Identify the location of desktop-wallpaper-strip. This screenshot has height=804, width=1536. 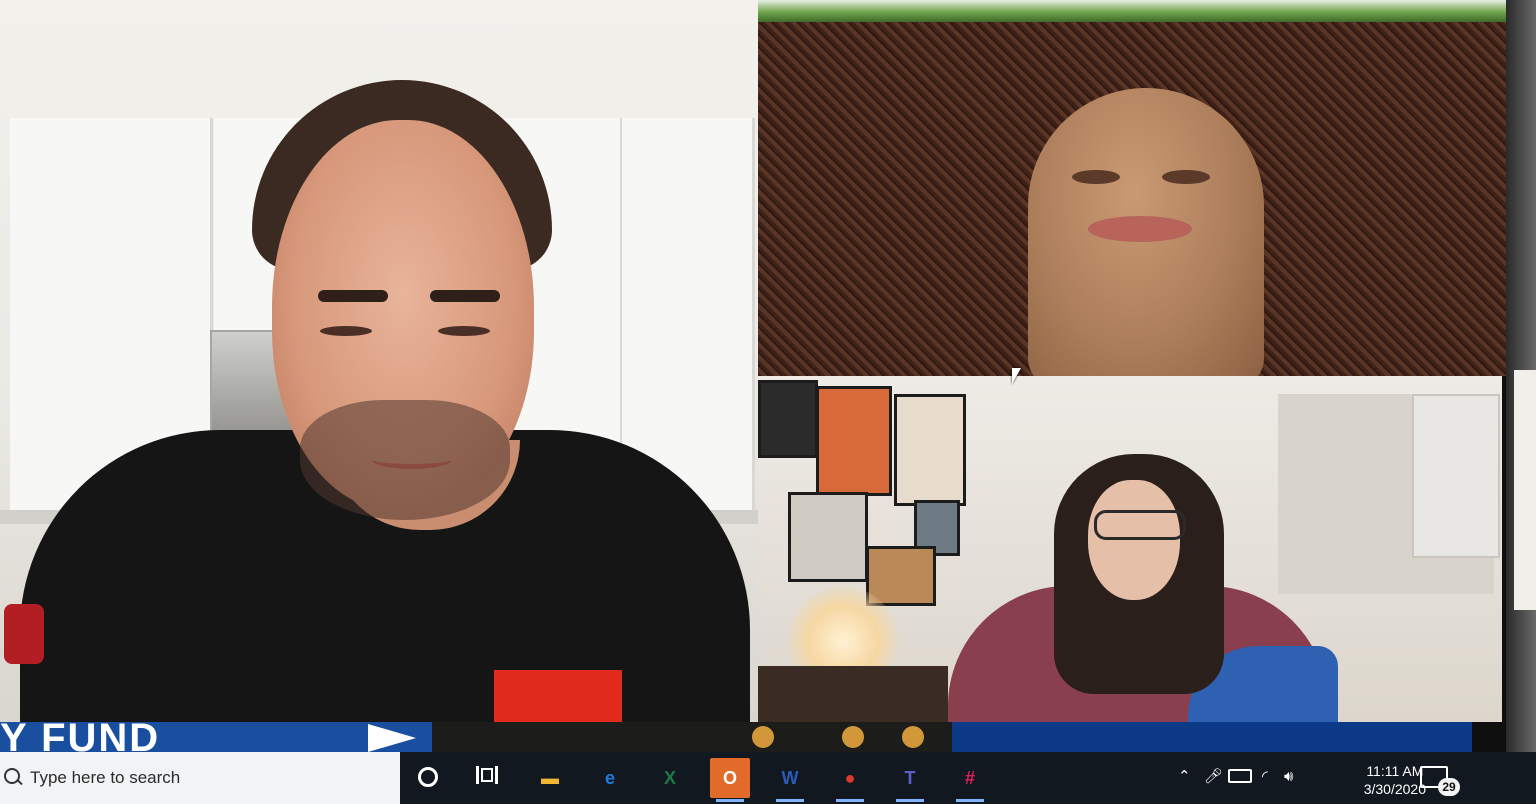
(1212, 737).